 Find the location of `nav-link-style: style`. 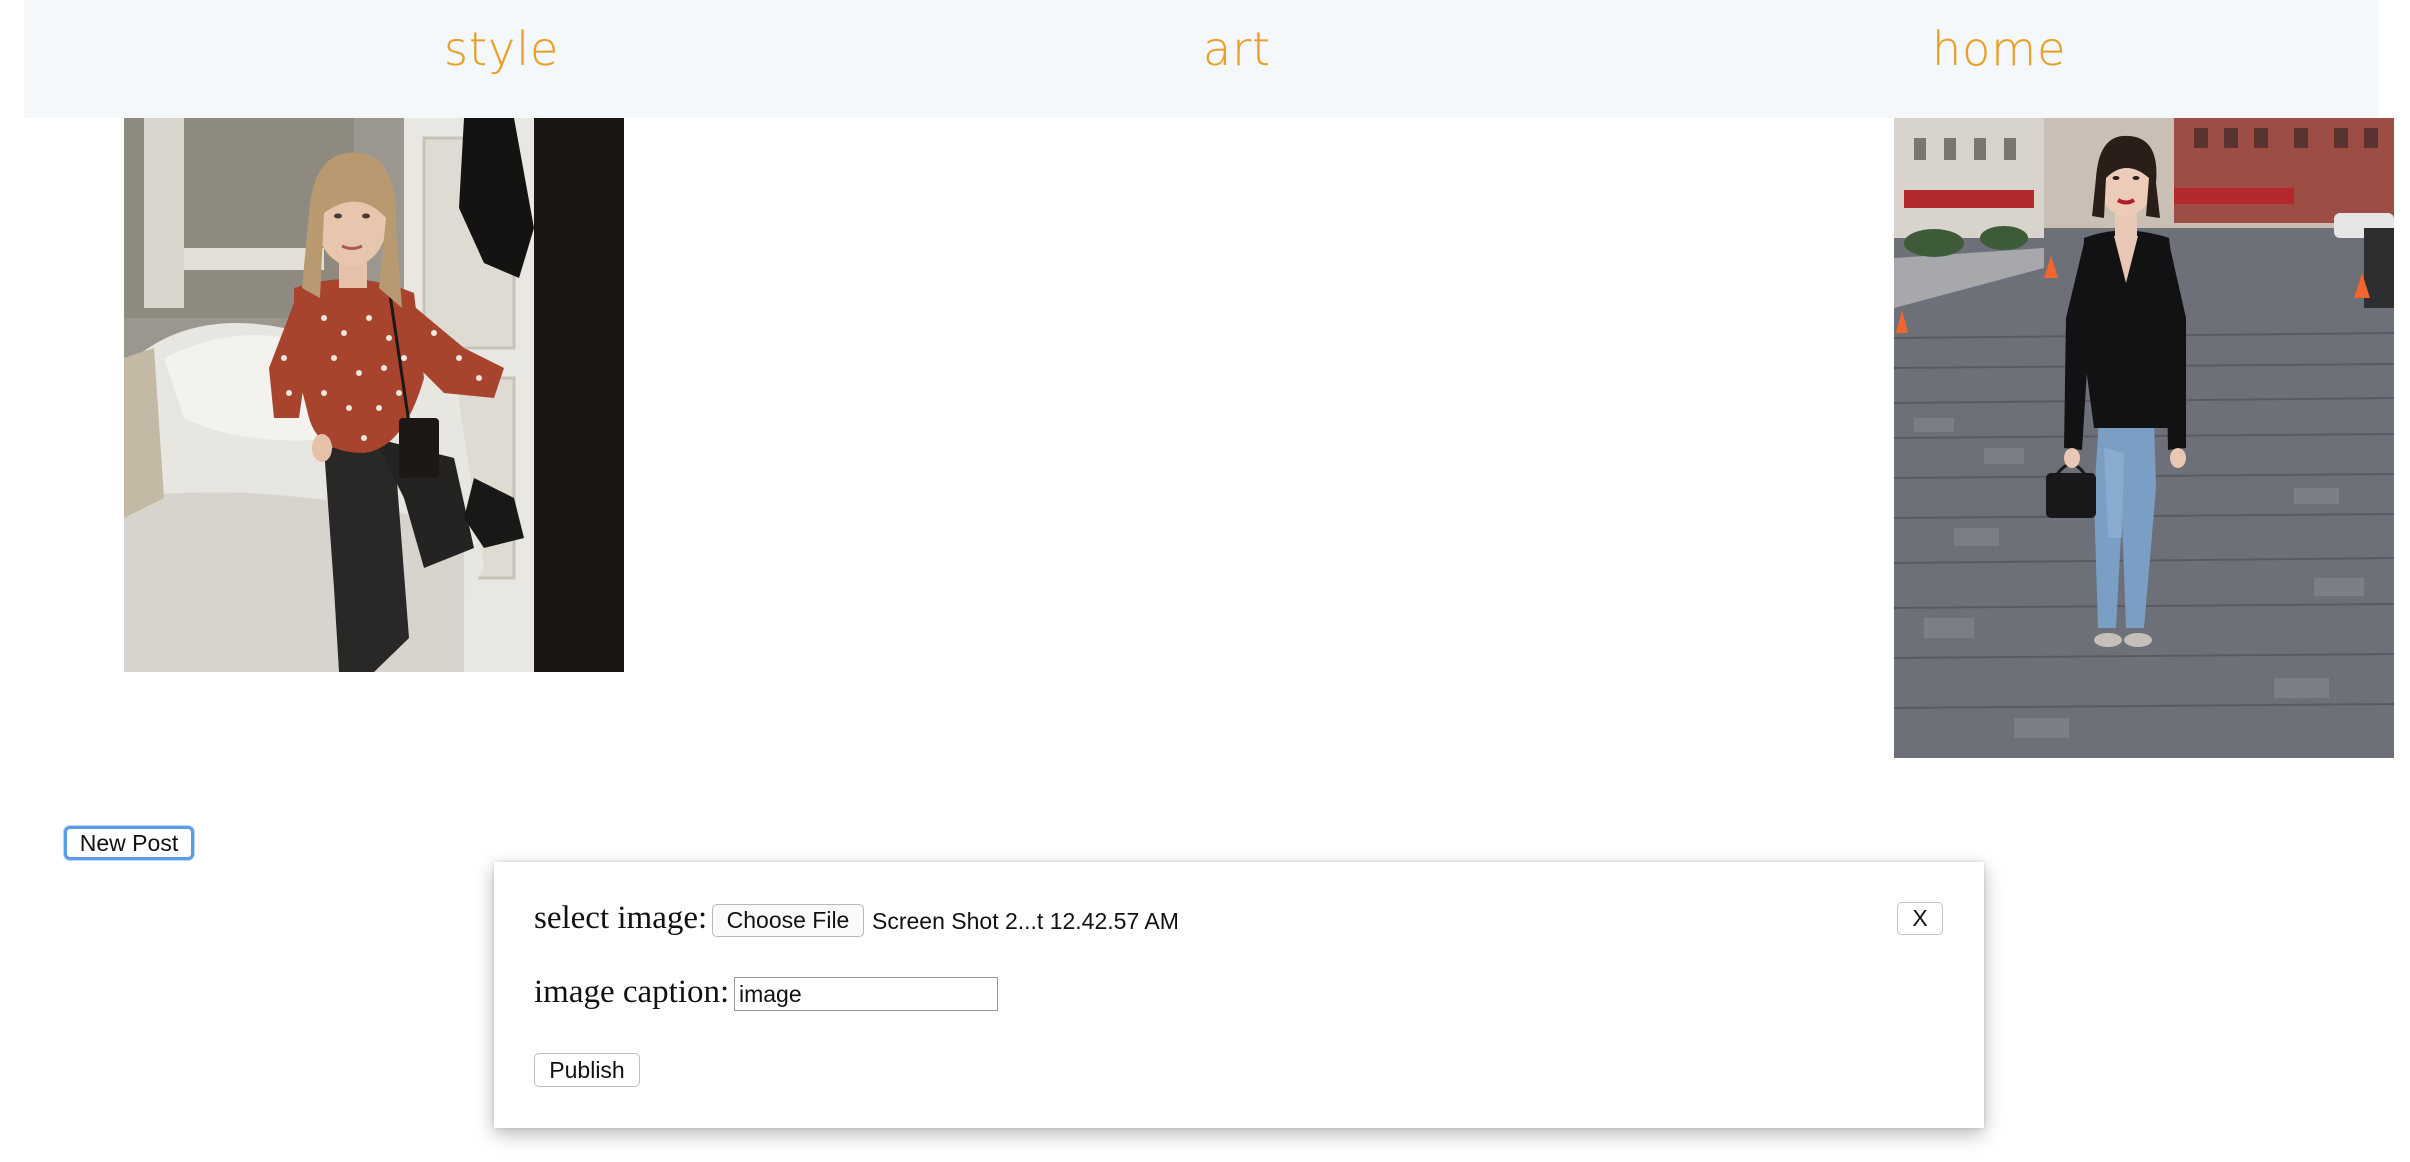

nav-link-style: style is located at coordinates (501, 49).